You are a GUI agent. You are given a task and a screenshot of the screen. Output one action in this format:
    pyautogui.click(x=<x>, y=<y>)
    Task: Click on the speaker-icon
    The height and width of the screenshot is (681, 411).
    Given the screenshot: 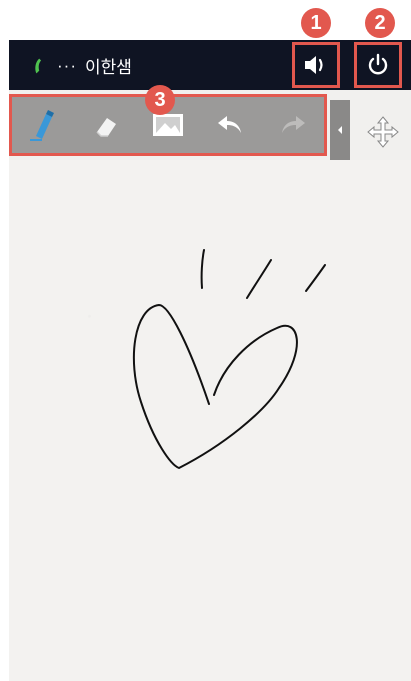 What is the action you would take?
    pyautogui.click(x=314, y=65)
    